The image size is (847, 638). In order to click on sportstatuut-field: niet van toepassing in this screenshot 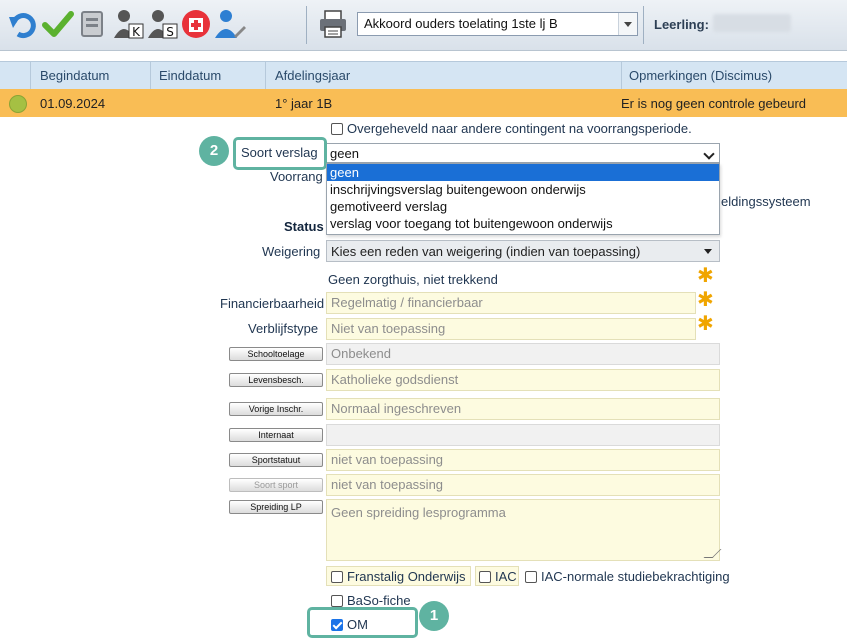, I will do `click(523, 460)`.